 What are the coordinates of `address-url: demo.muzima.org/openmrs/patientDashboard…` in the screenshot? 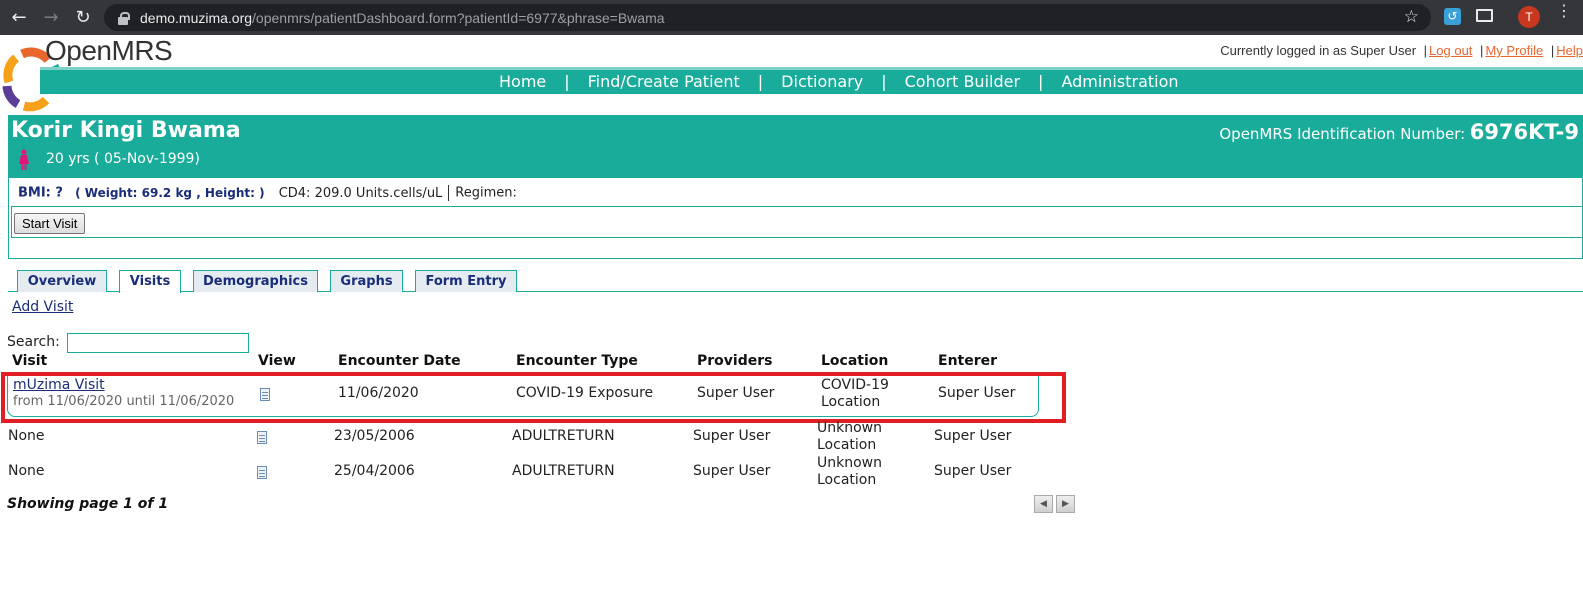 It's located at (402, 17).